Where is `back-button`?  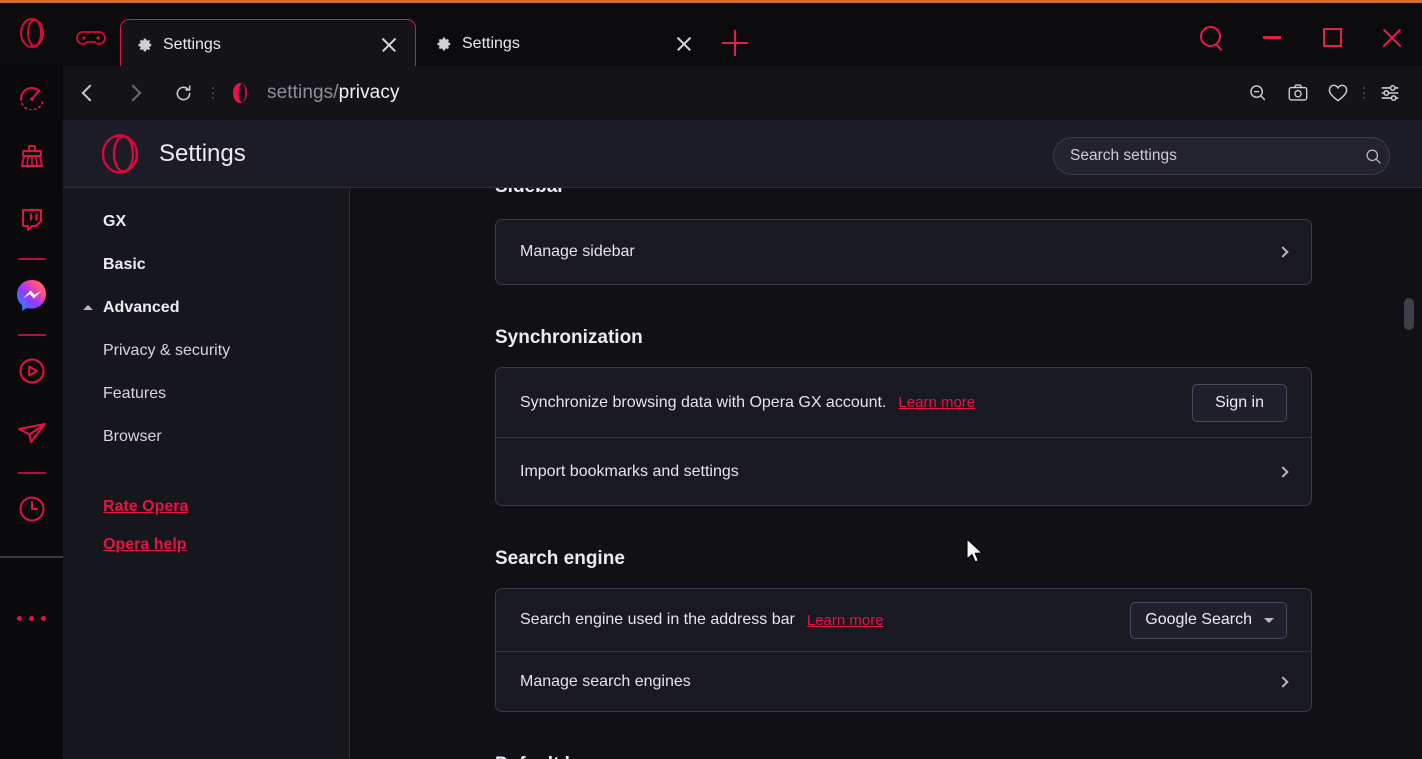 back-button is located at coordinates (87, 93).